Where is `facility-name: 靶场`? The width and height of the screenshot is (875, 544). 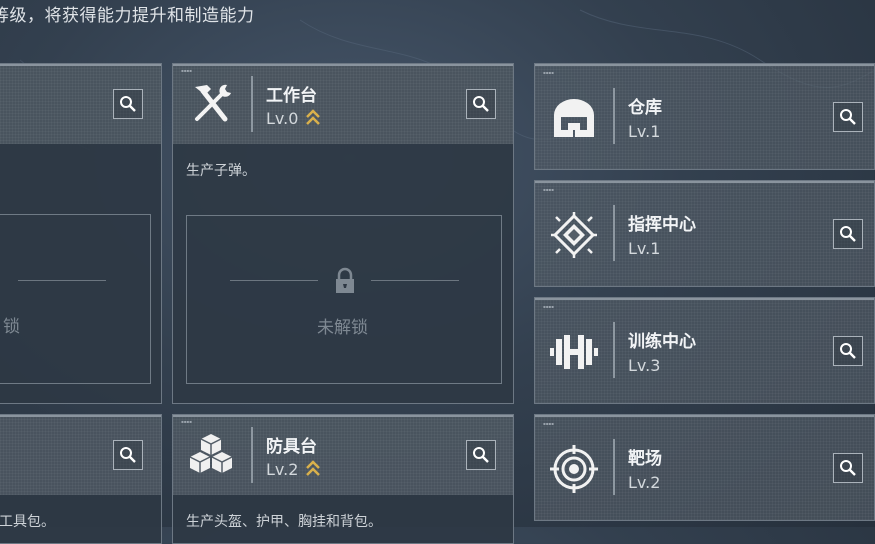
facility-name: 靶场 is located at coordinates (645, 459).